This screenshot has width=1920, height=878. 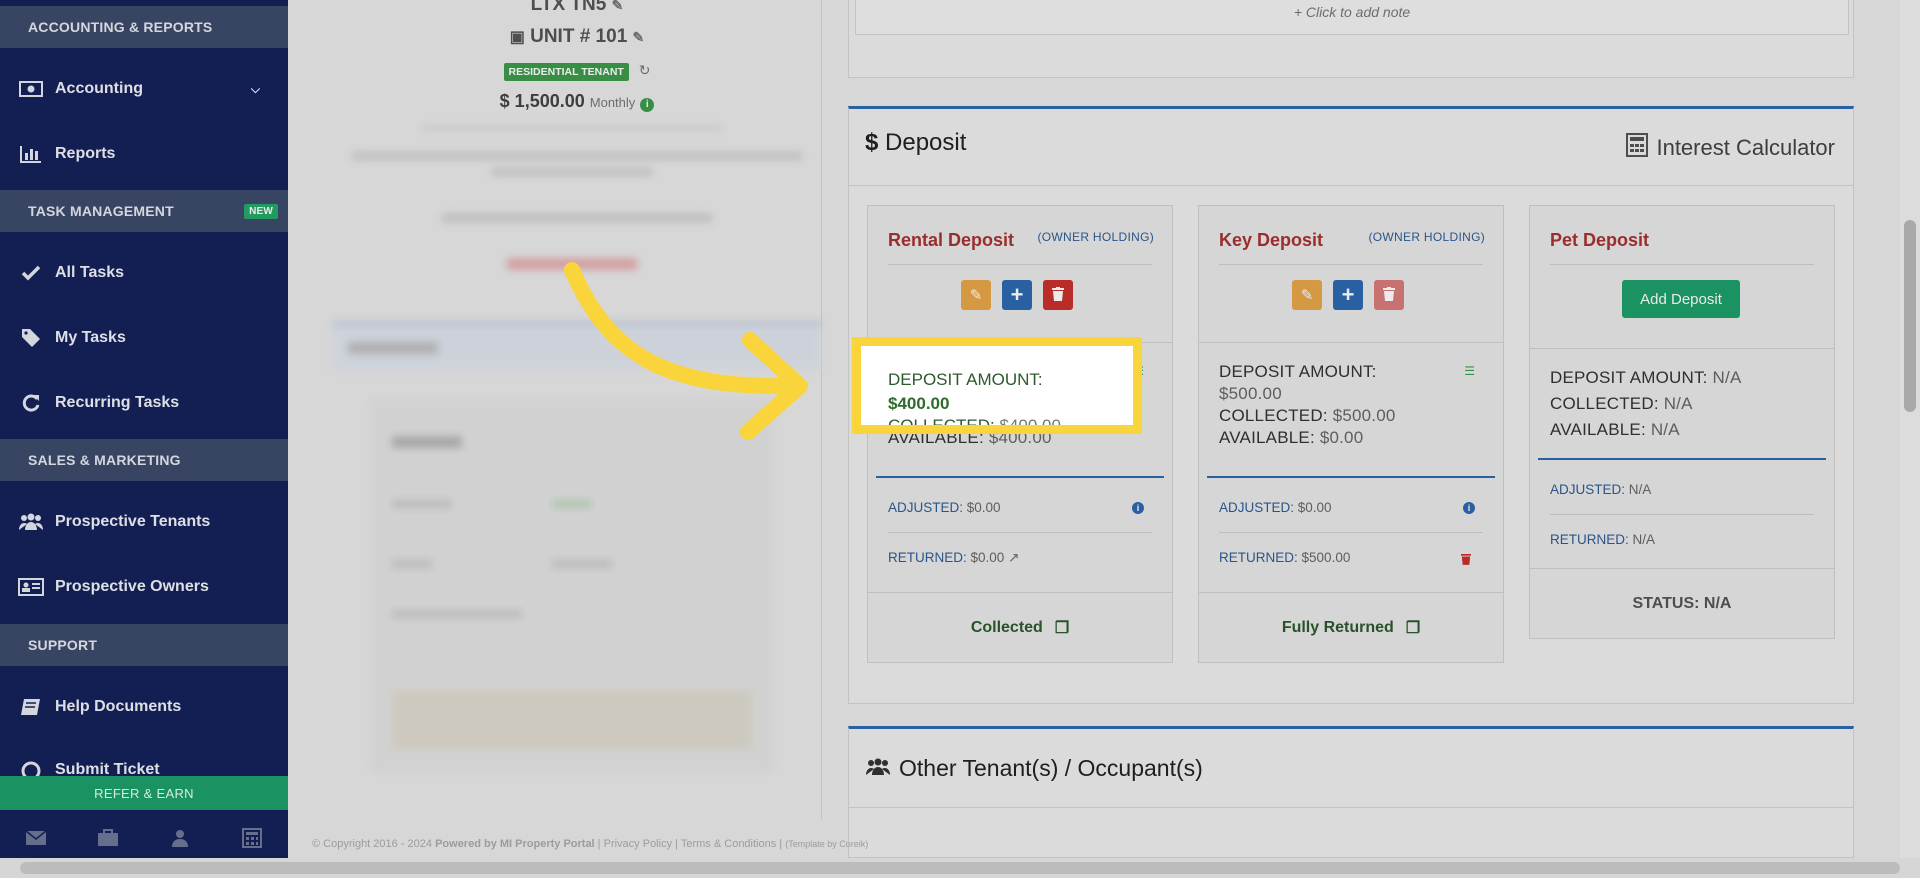 I want to click on terms-link: Terms & Conditions, so click(x=728, y=844).